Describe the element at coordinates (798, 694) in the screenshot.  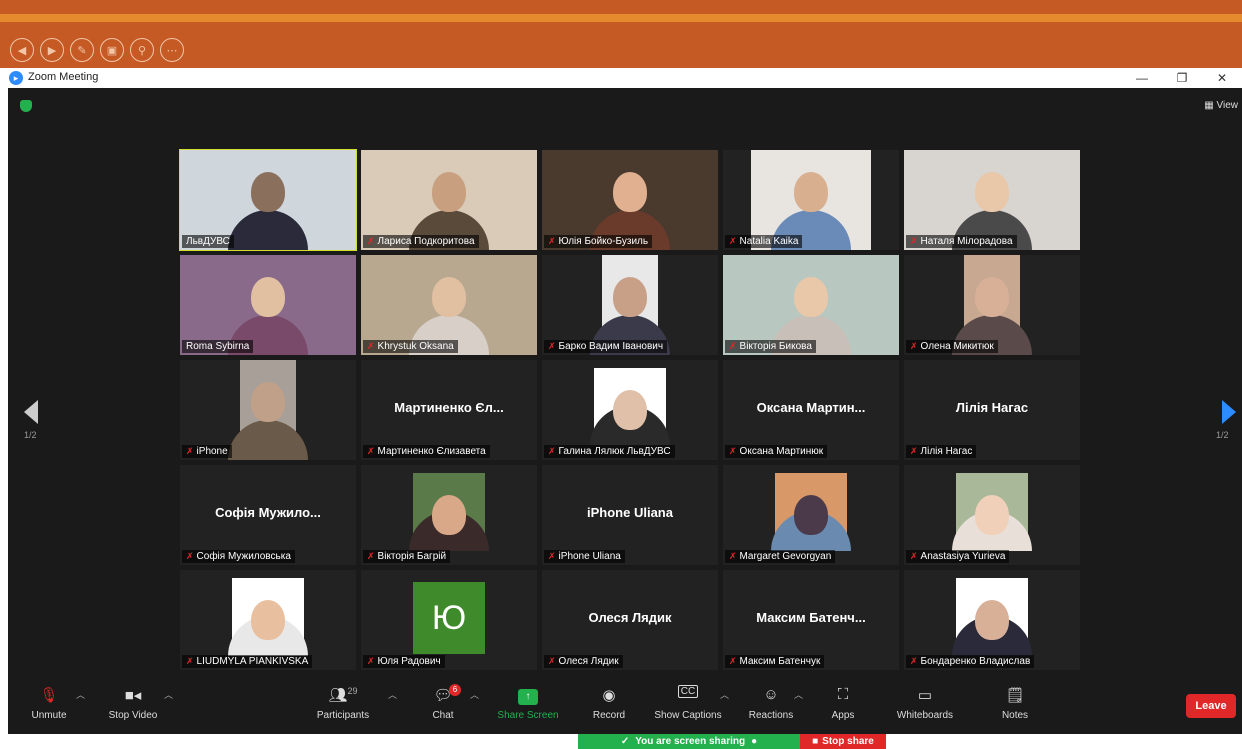
I see `reactions-caret: ︿` at that location.